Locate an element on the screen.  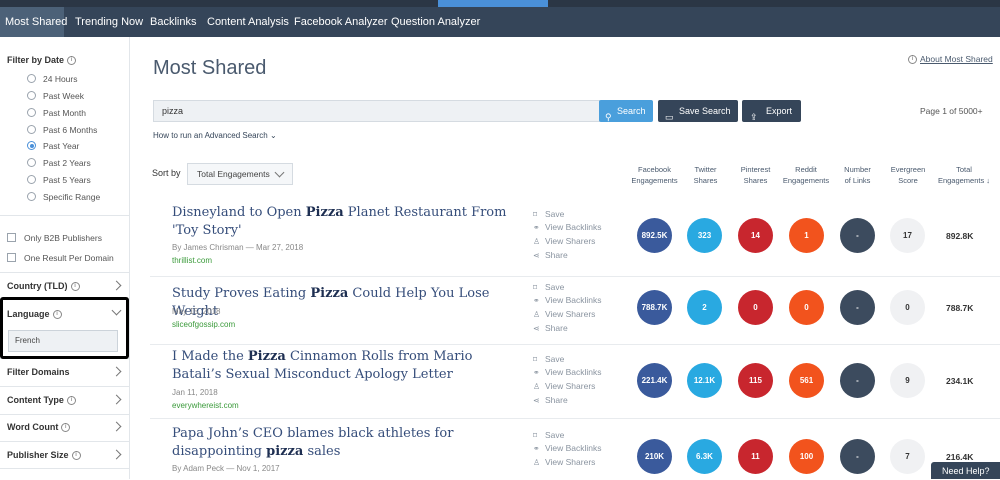
evergreen-score: 7 is located at coordinates (907, 456).